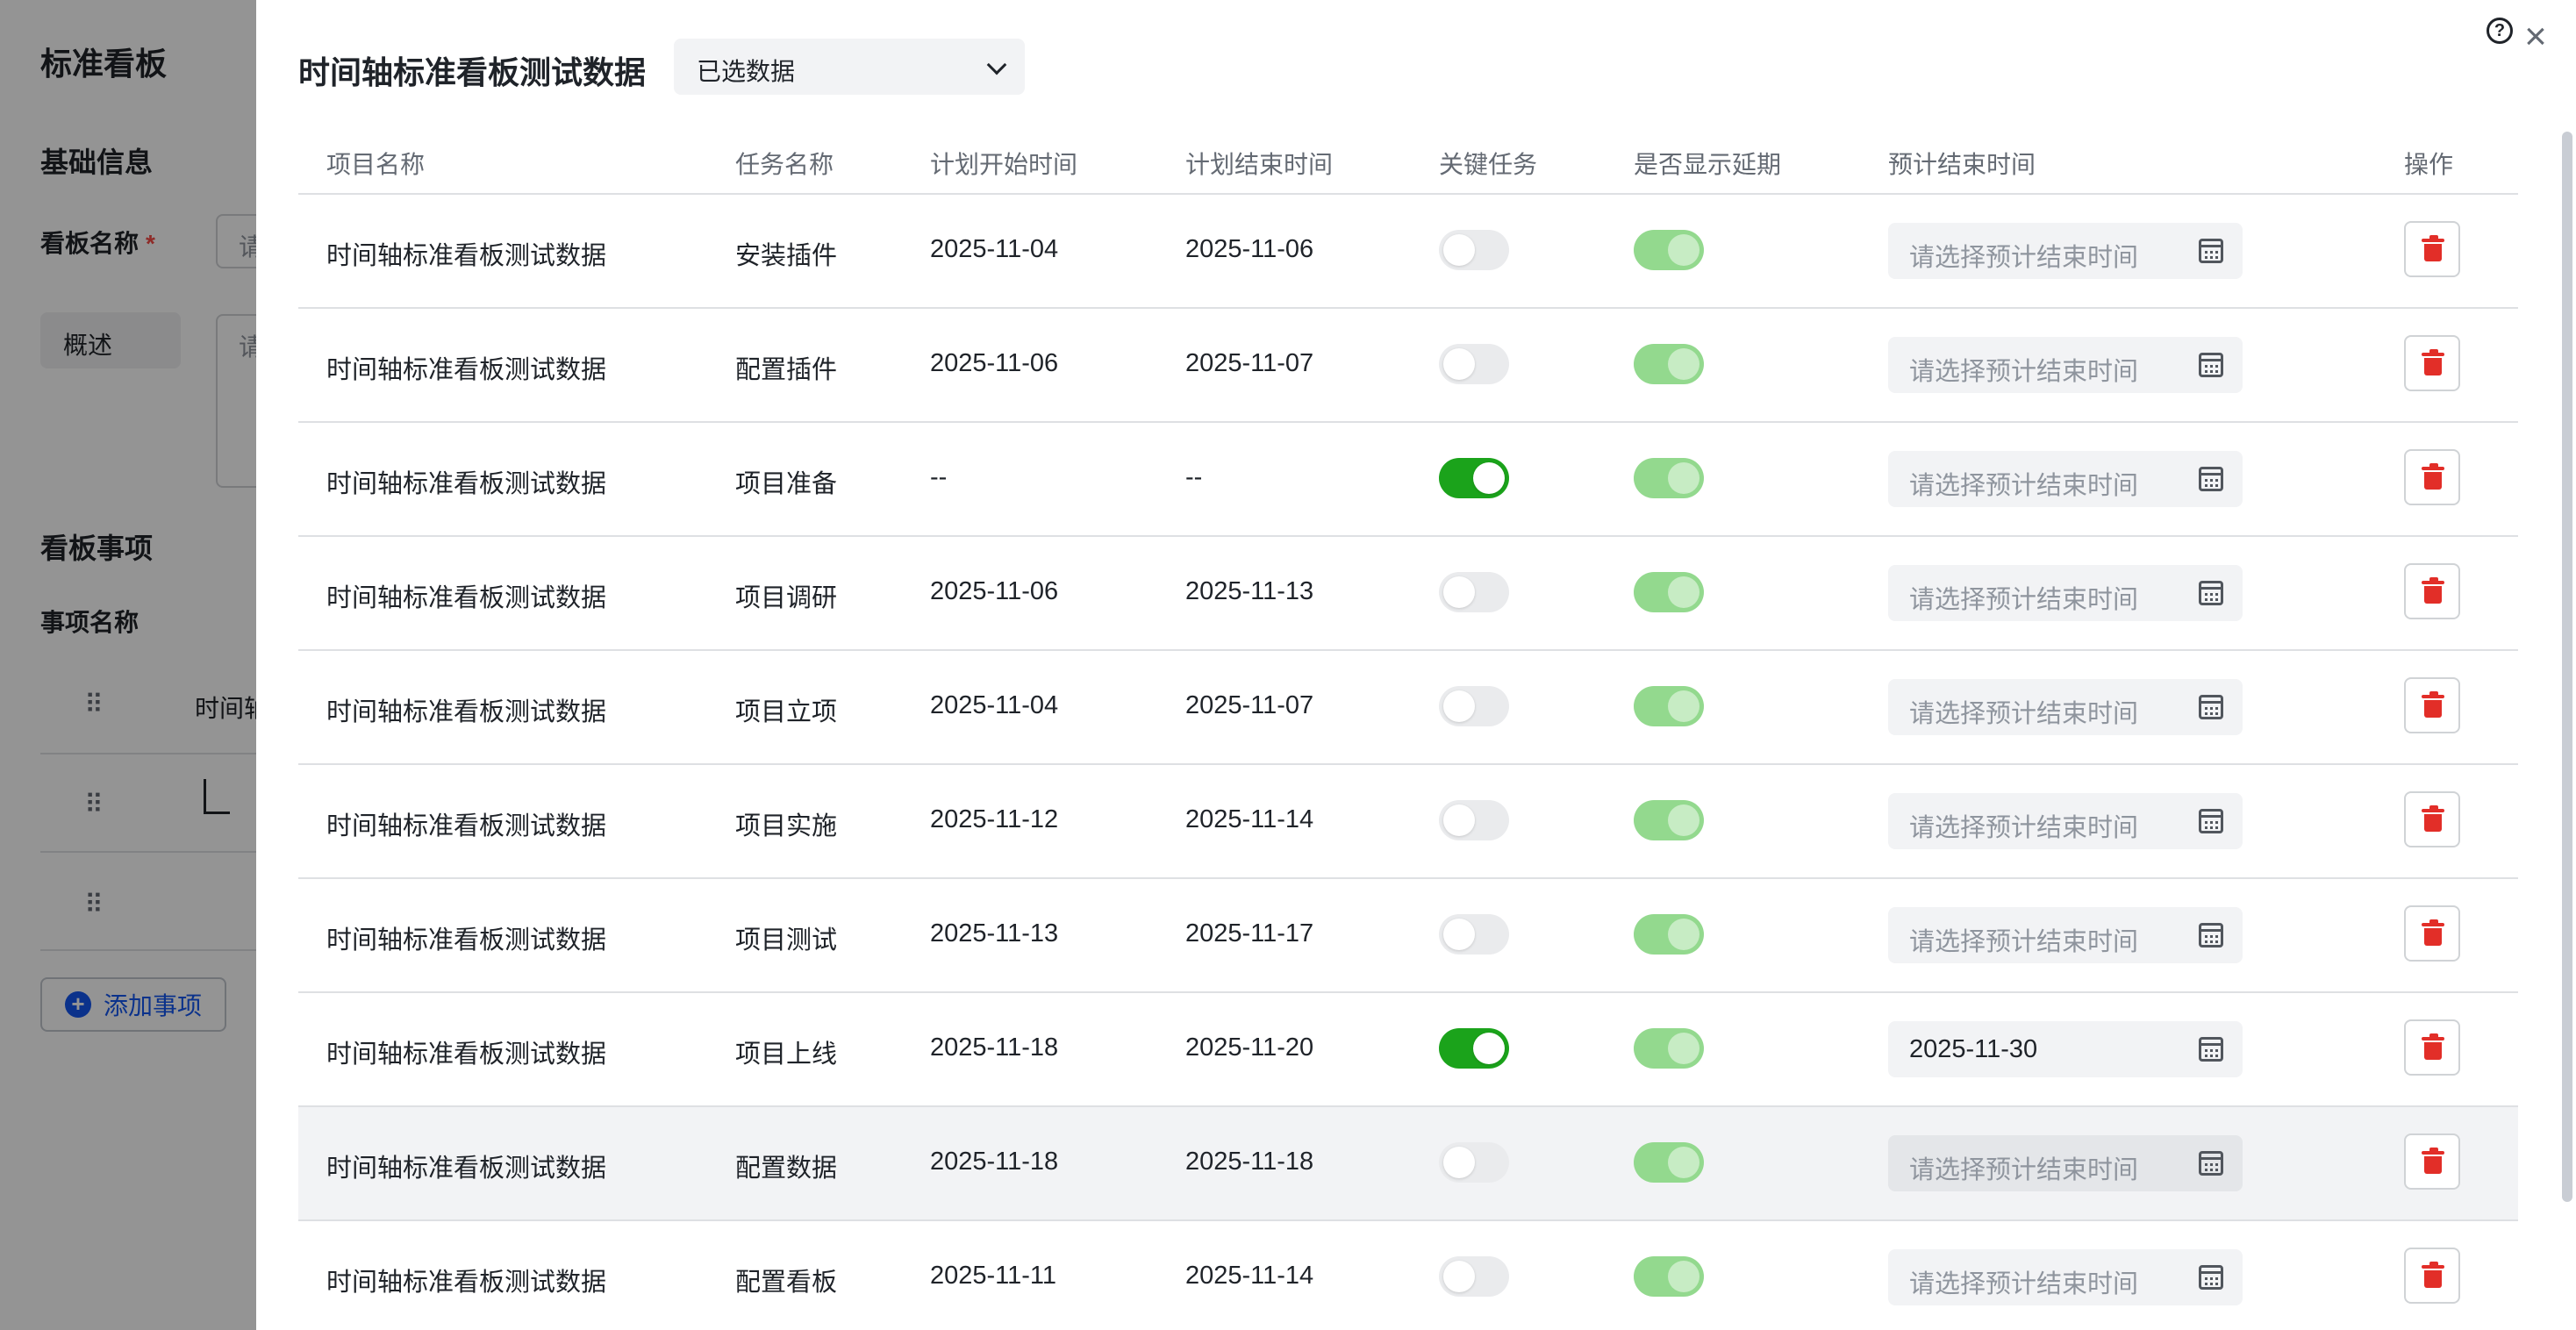  What do you see at coordinates (1249, 819) in the screenshot?
I see `cell-plan-end: 2025-11-14` at bounding box center [1249, 819].